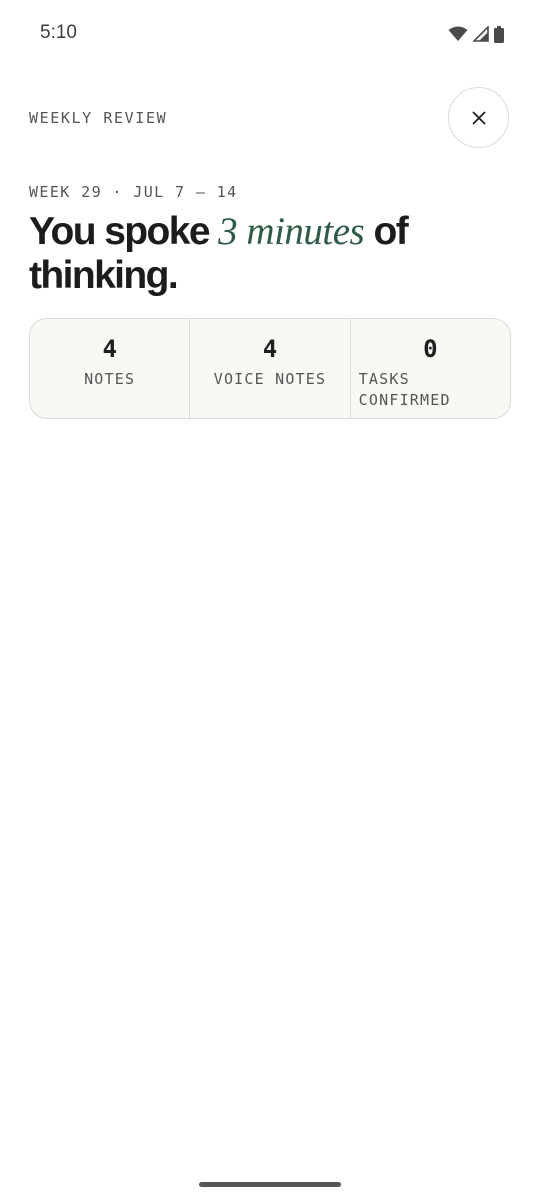 This screenshot has height=1200, width=540. Describe the element at coordinates (58, 32) in the screenshot. I see `status-time: 5:10` at that location.